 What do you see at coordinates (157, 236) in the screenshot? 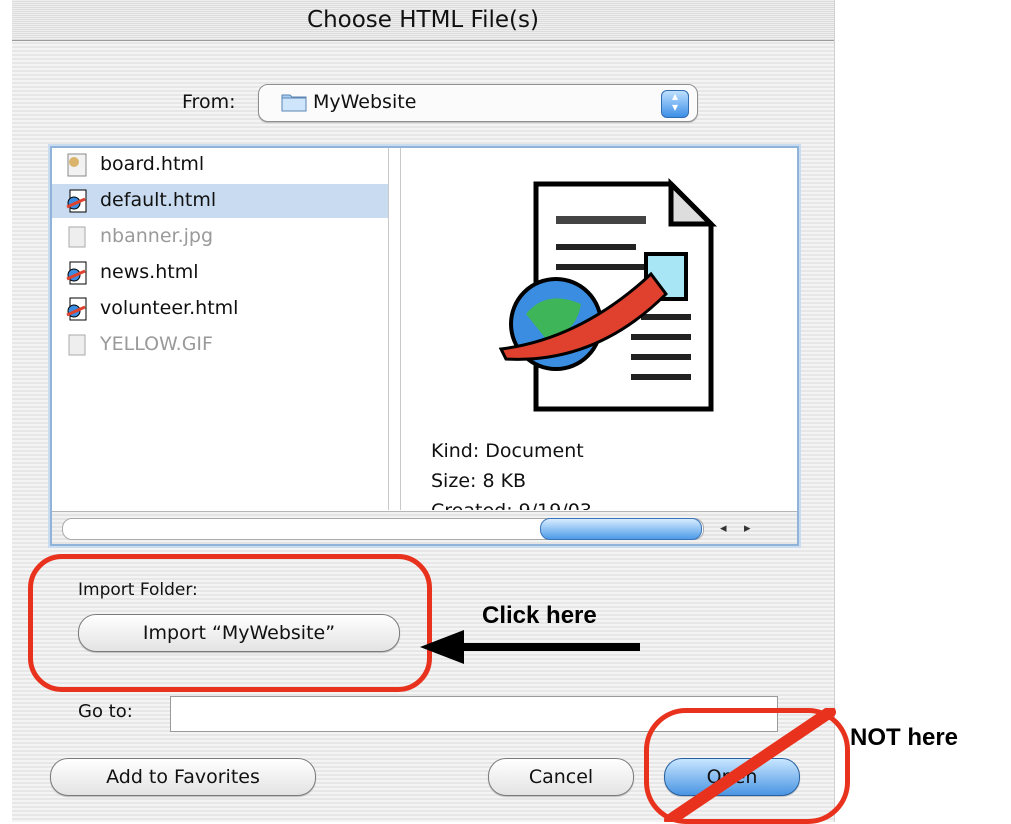
I see `file-name: nbanner.jpg` at bounding box center [157, 236].